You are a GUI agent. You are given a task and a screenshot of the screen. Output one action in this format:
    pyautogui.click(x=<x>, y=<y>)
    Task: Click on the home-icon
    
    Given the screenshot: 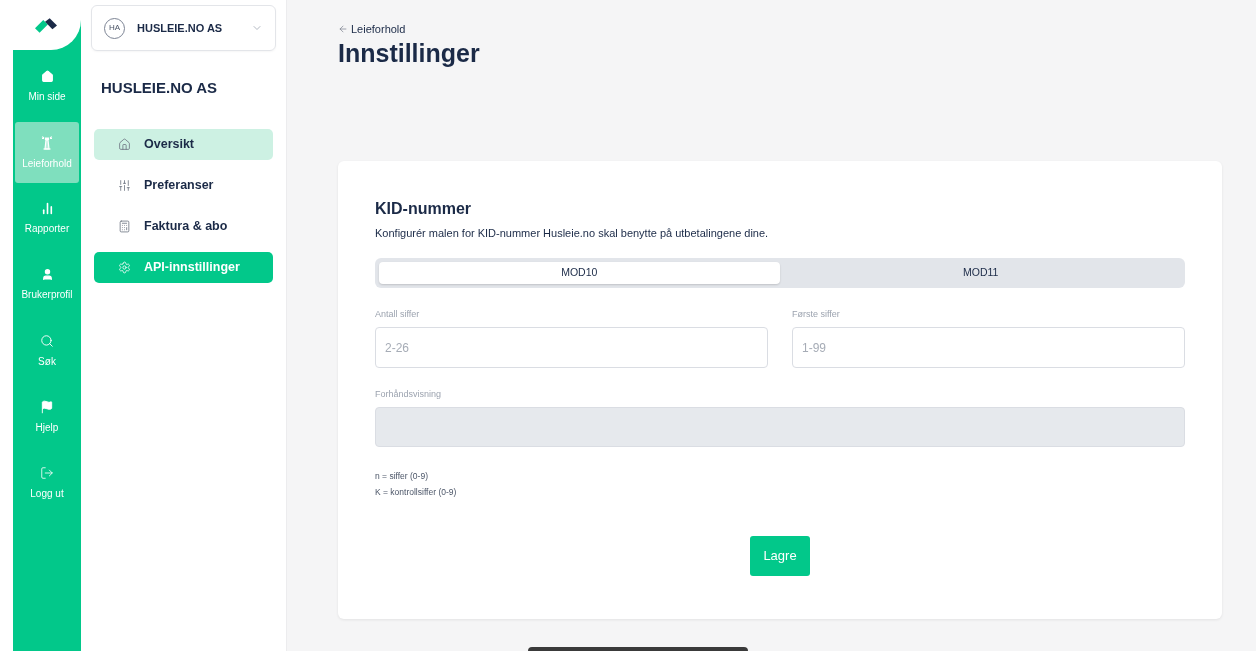 What is the action you would take?
    pyautogui.click(x=47, y=76)
    